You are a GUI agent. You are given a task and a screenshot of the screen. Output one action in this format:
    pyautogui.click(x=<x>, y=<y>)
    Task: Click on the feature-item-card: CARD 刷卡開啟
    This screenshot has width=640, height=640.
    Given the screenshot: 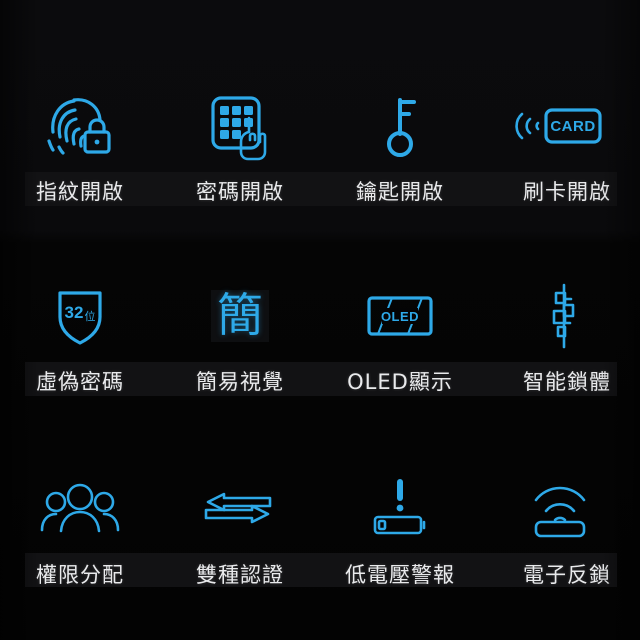 What is the action you would take?
    pyautogui.click(x=560, y=159)
    